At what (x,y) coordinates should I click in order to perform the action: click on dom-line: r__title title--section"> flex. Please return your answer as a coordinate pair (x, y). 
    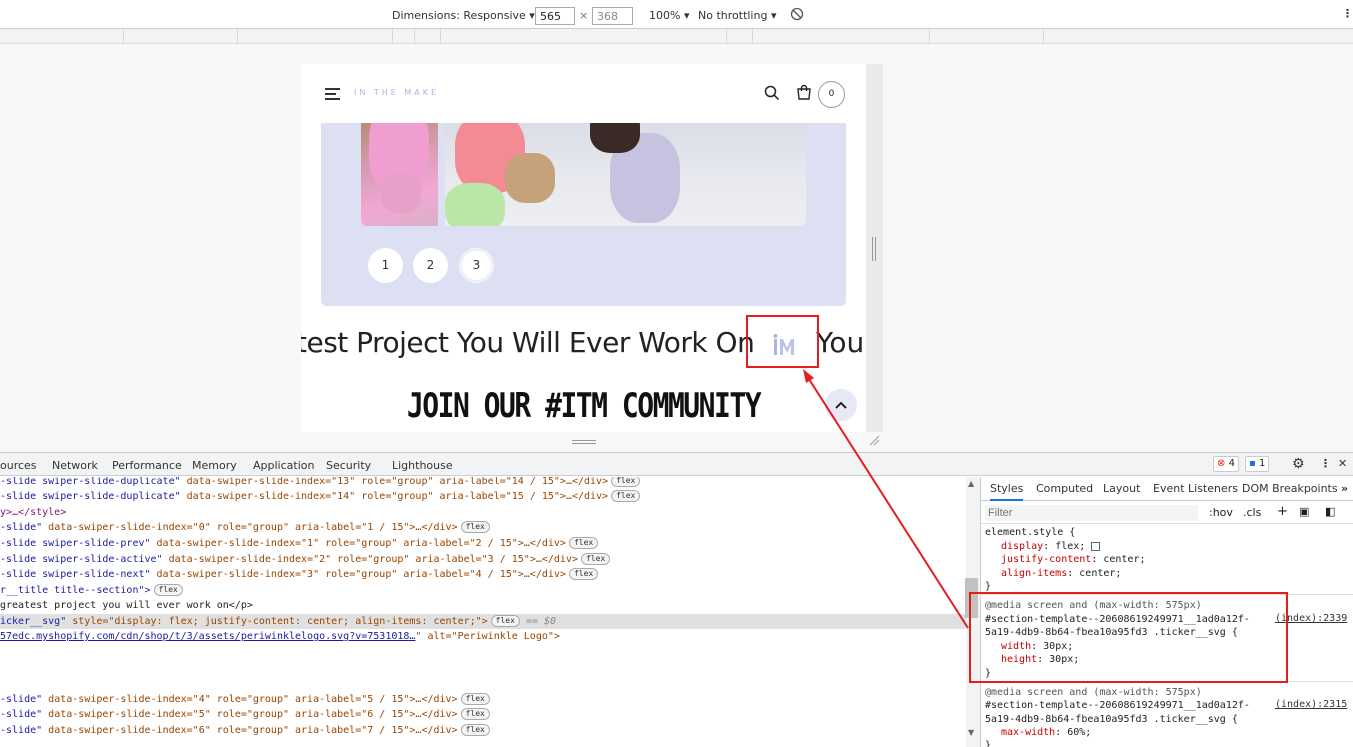
    Looking at the image, I should click on (91, 590).